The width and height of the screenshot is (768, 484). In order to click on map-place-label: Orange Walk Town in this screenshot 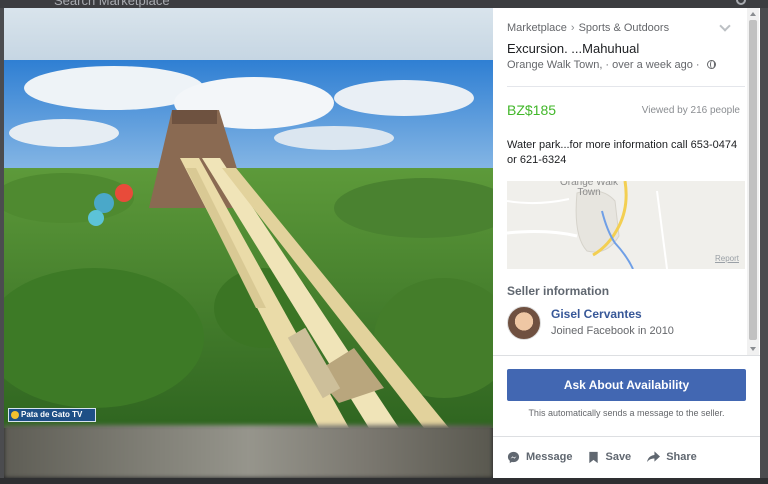, I will do `click(589, 189)`.